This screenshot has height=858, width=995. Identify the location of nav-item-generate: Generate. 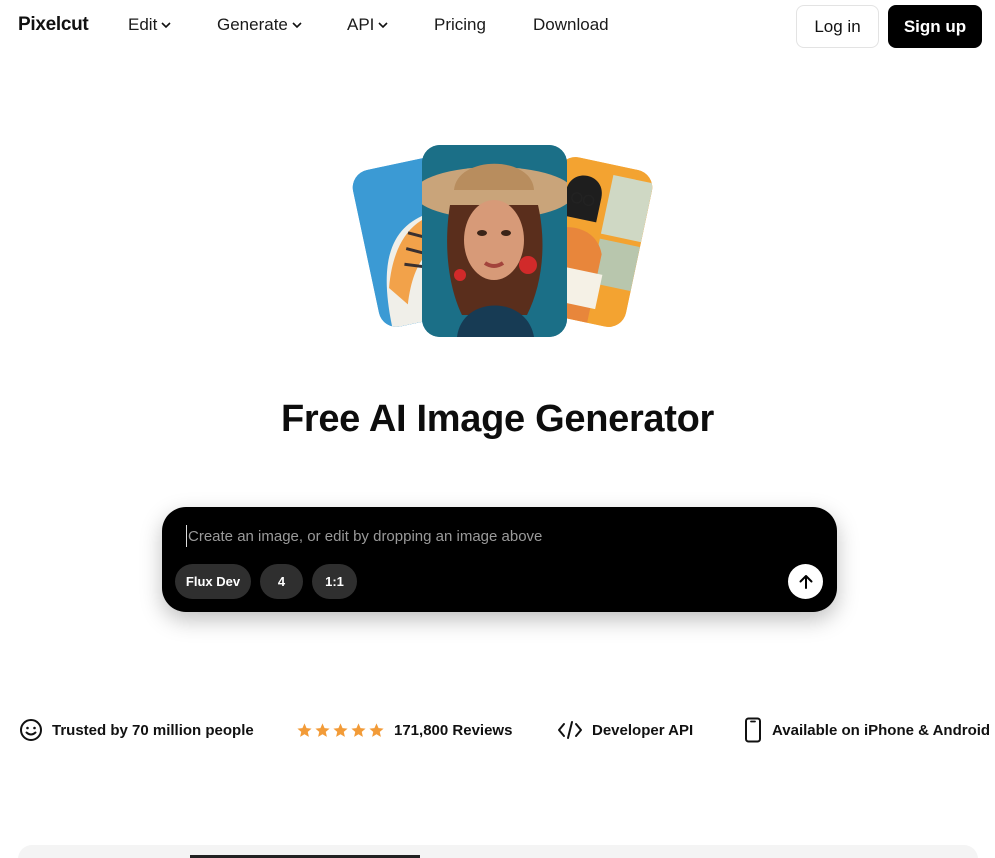
(260, 25).